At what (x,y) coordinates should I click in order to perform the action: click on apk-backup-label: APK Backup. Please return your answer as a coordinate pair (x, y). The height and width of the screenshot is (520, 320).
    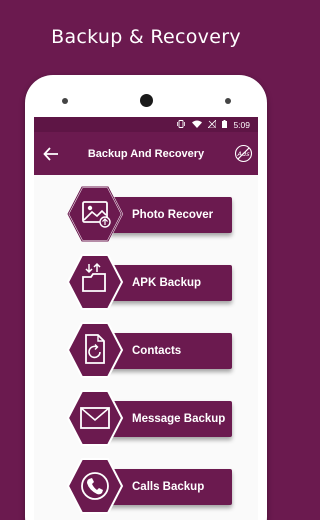
    Looking at the image, I should click on (167, 283).